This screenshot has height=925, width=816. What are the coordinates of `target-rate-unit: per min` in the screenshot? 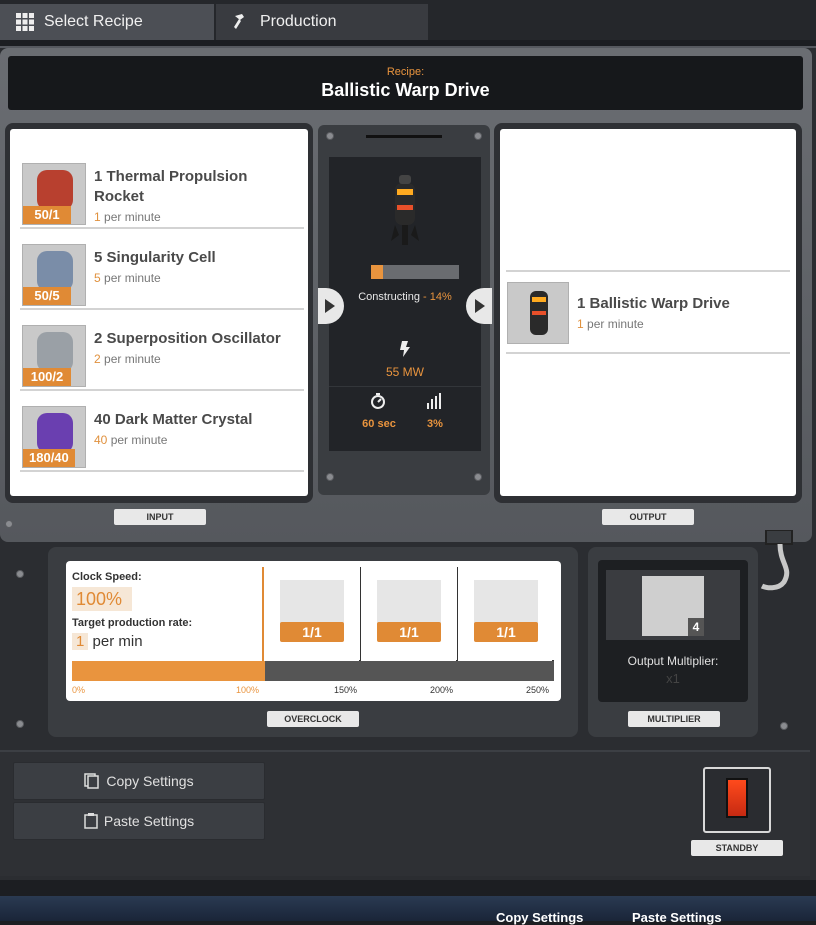 It's located at (117, 641).